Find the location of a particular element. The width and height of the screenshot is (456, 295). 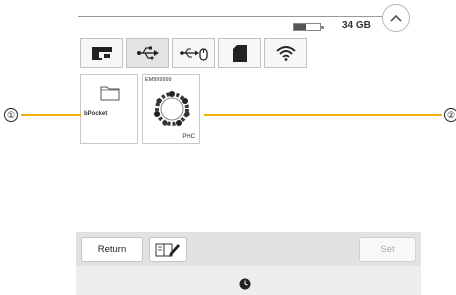

battery-icon is located at coordinates (308, 27).